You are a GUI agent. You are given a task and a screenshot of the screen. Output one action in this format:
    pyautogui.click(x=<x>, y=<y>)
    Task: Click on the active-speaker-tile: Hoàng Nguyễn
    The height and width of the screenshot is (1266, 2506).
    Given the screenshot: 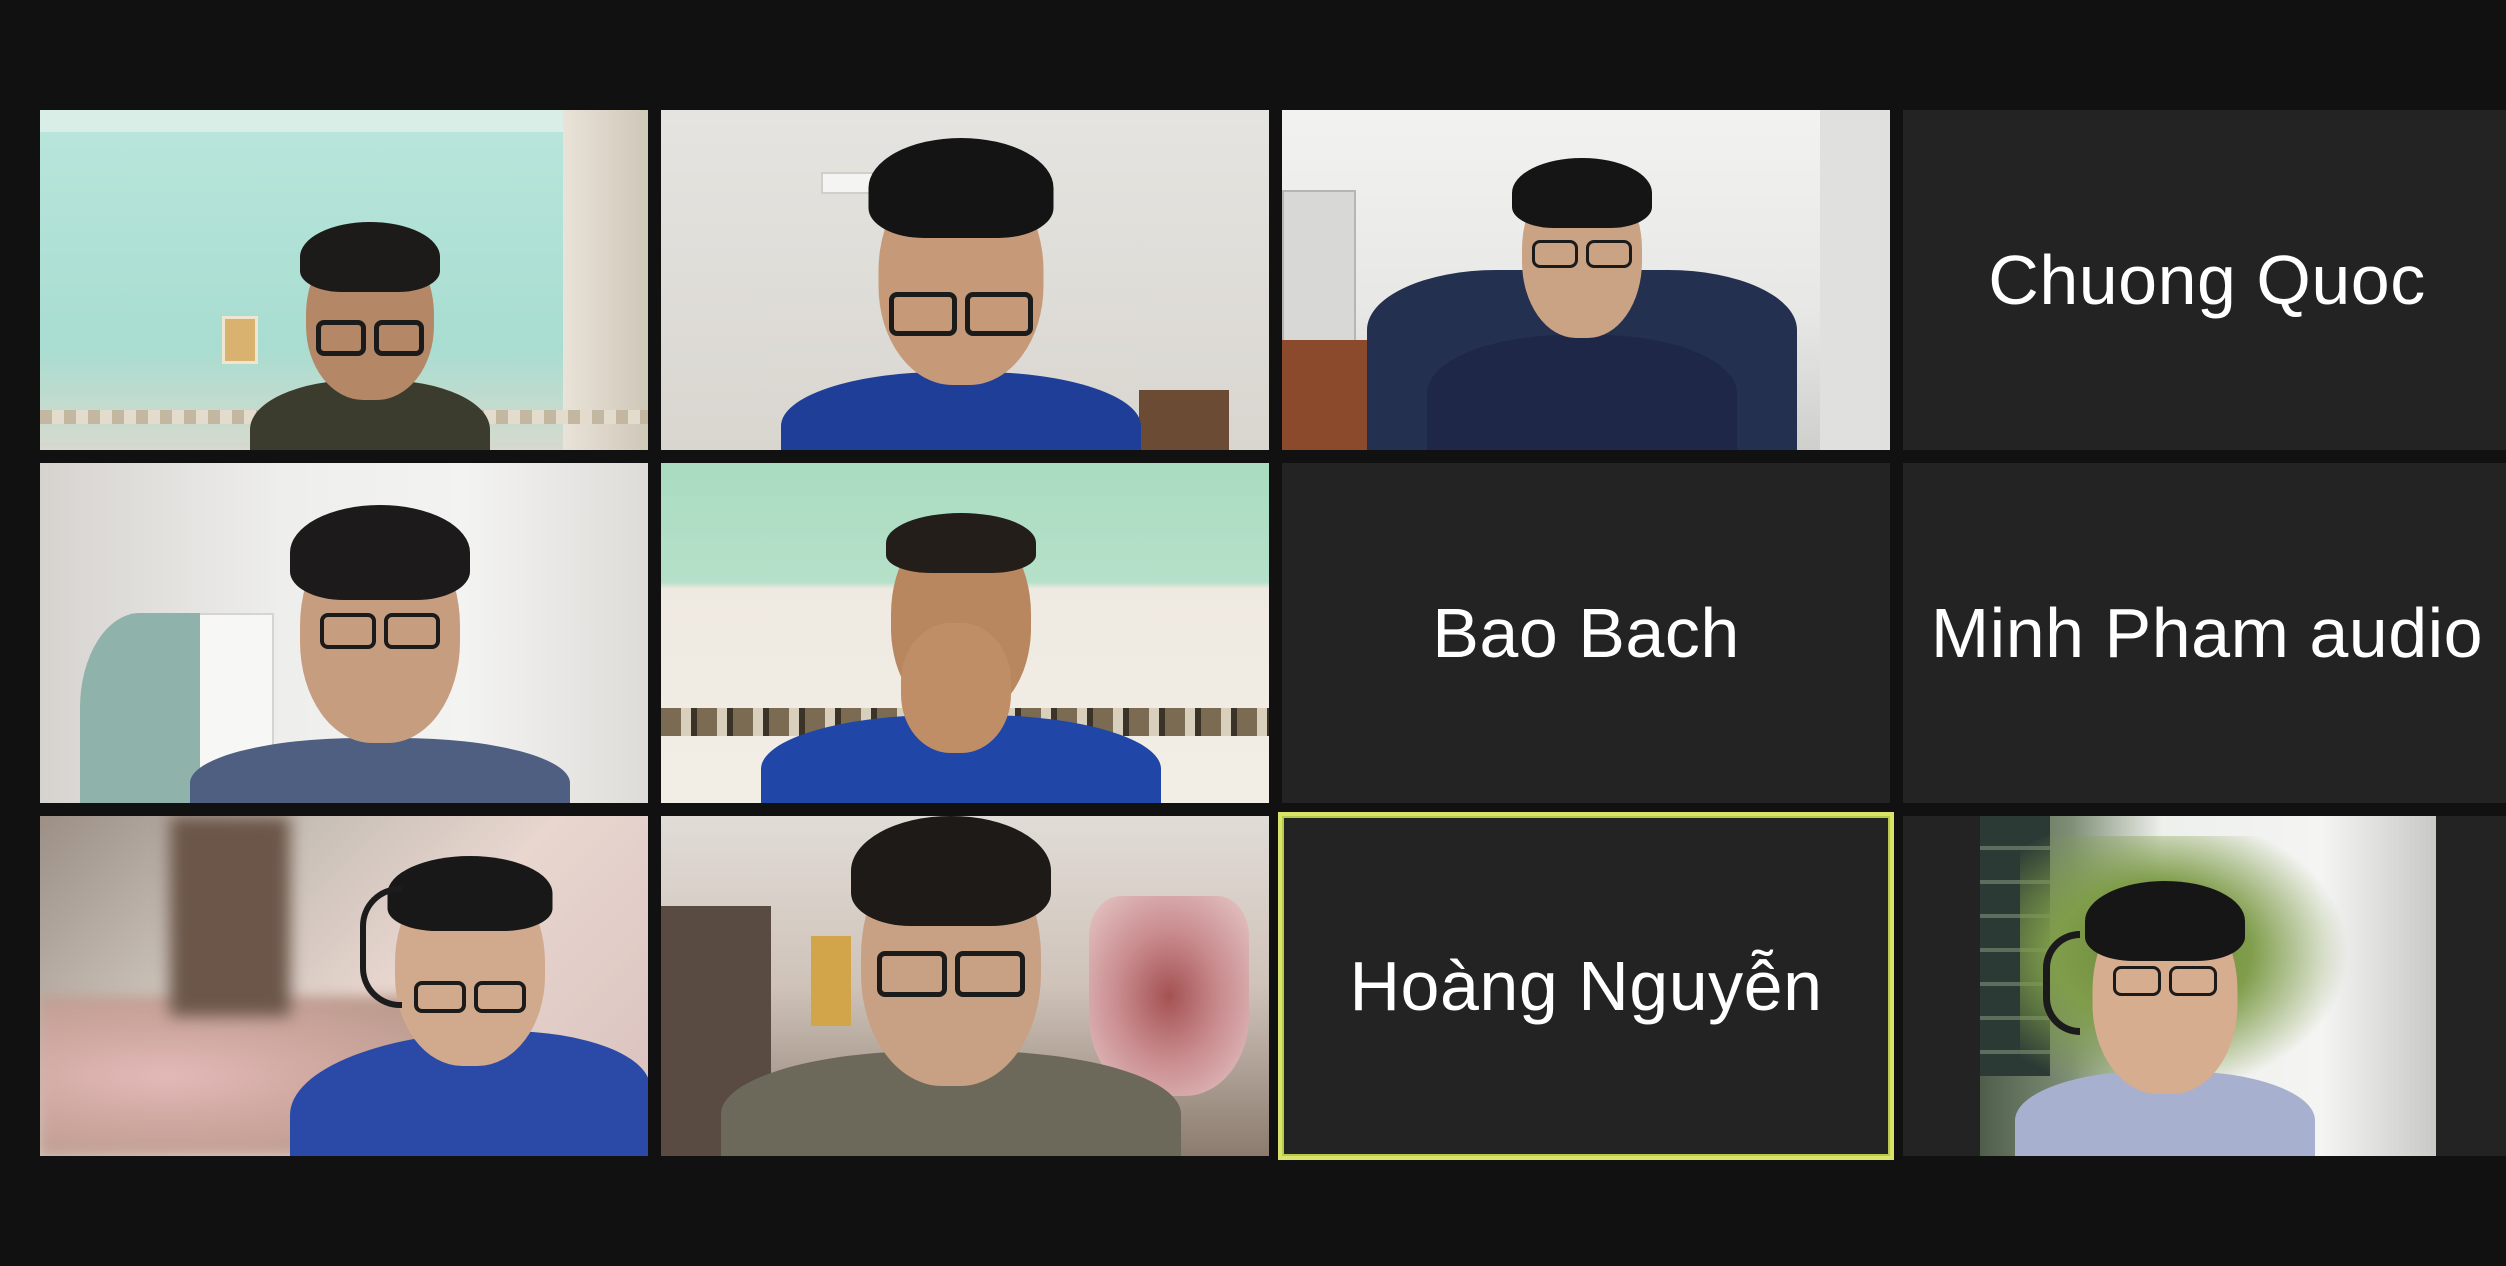 What is the action you would take?
    pyautogui.click(x=1586, y=986)
    